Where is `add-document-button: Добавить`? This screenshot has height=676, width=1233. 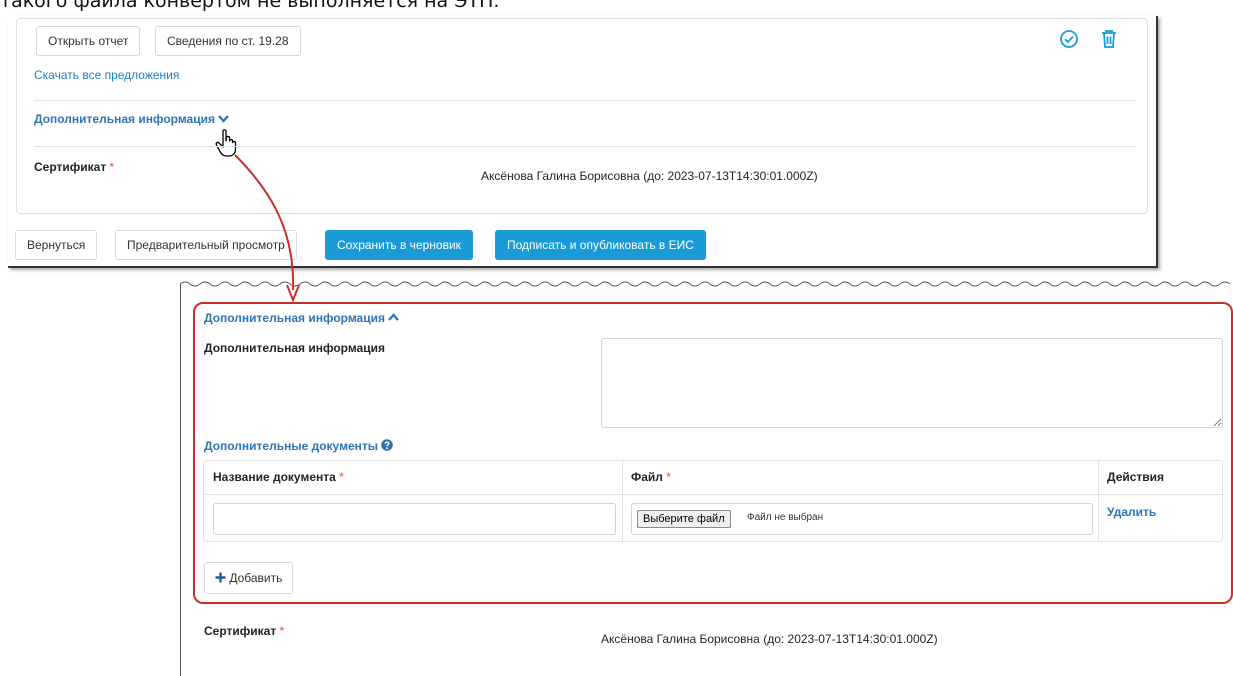 add-document-button: Добавить is located at coordinates (249, 578).